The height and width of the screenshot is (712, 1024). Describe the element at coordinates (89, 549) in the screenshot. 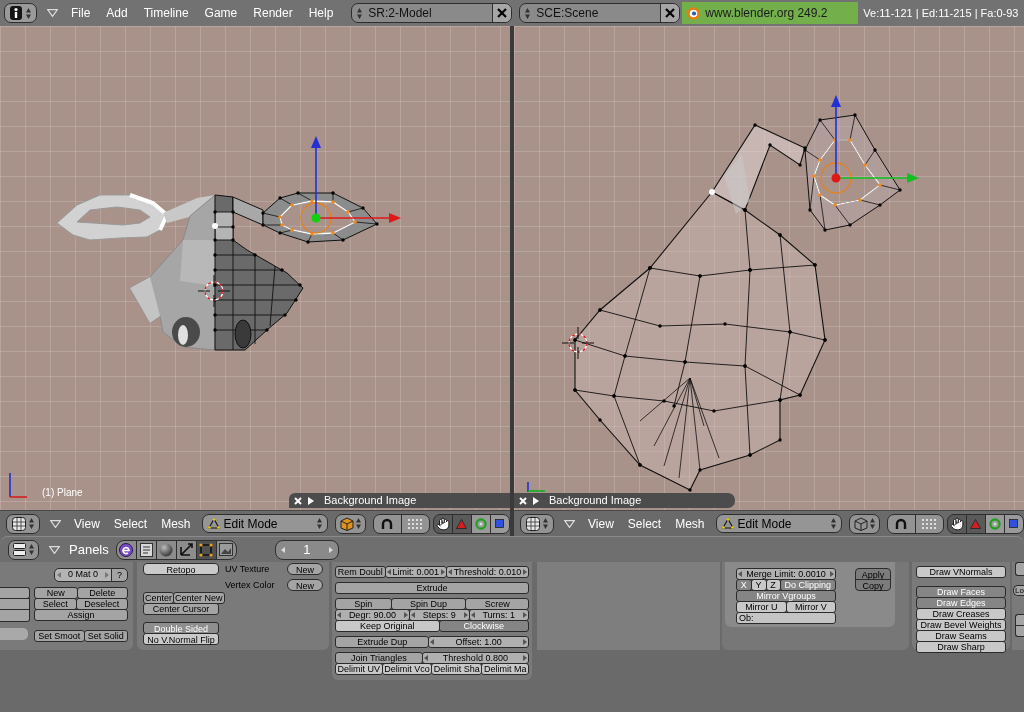

I see `panels-menu: Panels` at that location.